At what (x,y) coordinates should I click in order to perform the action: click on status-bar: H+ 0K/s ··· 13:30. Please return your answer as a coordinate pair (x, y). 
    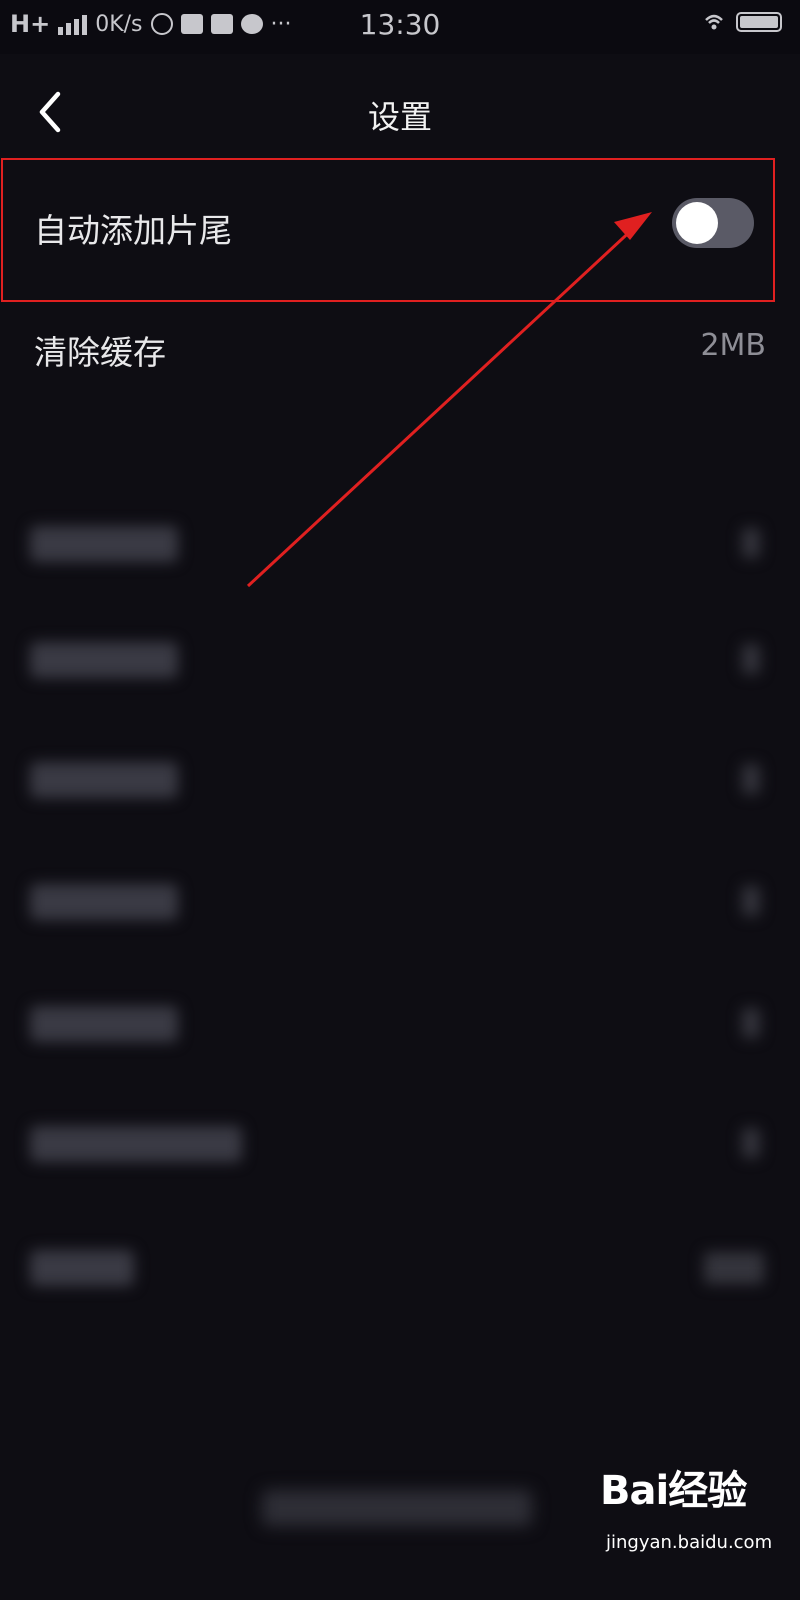
    Looking at the image, I should click on (400, 27).